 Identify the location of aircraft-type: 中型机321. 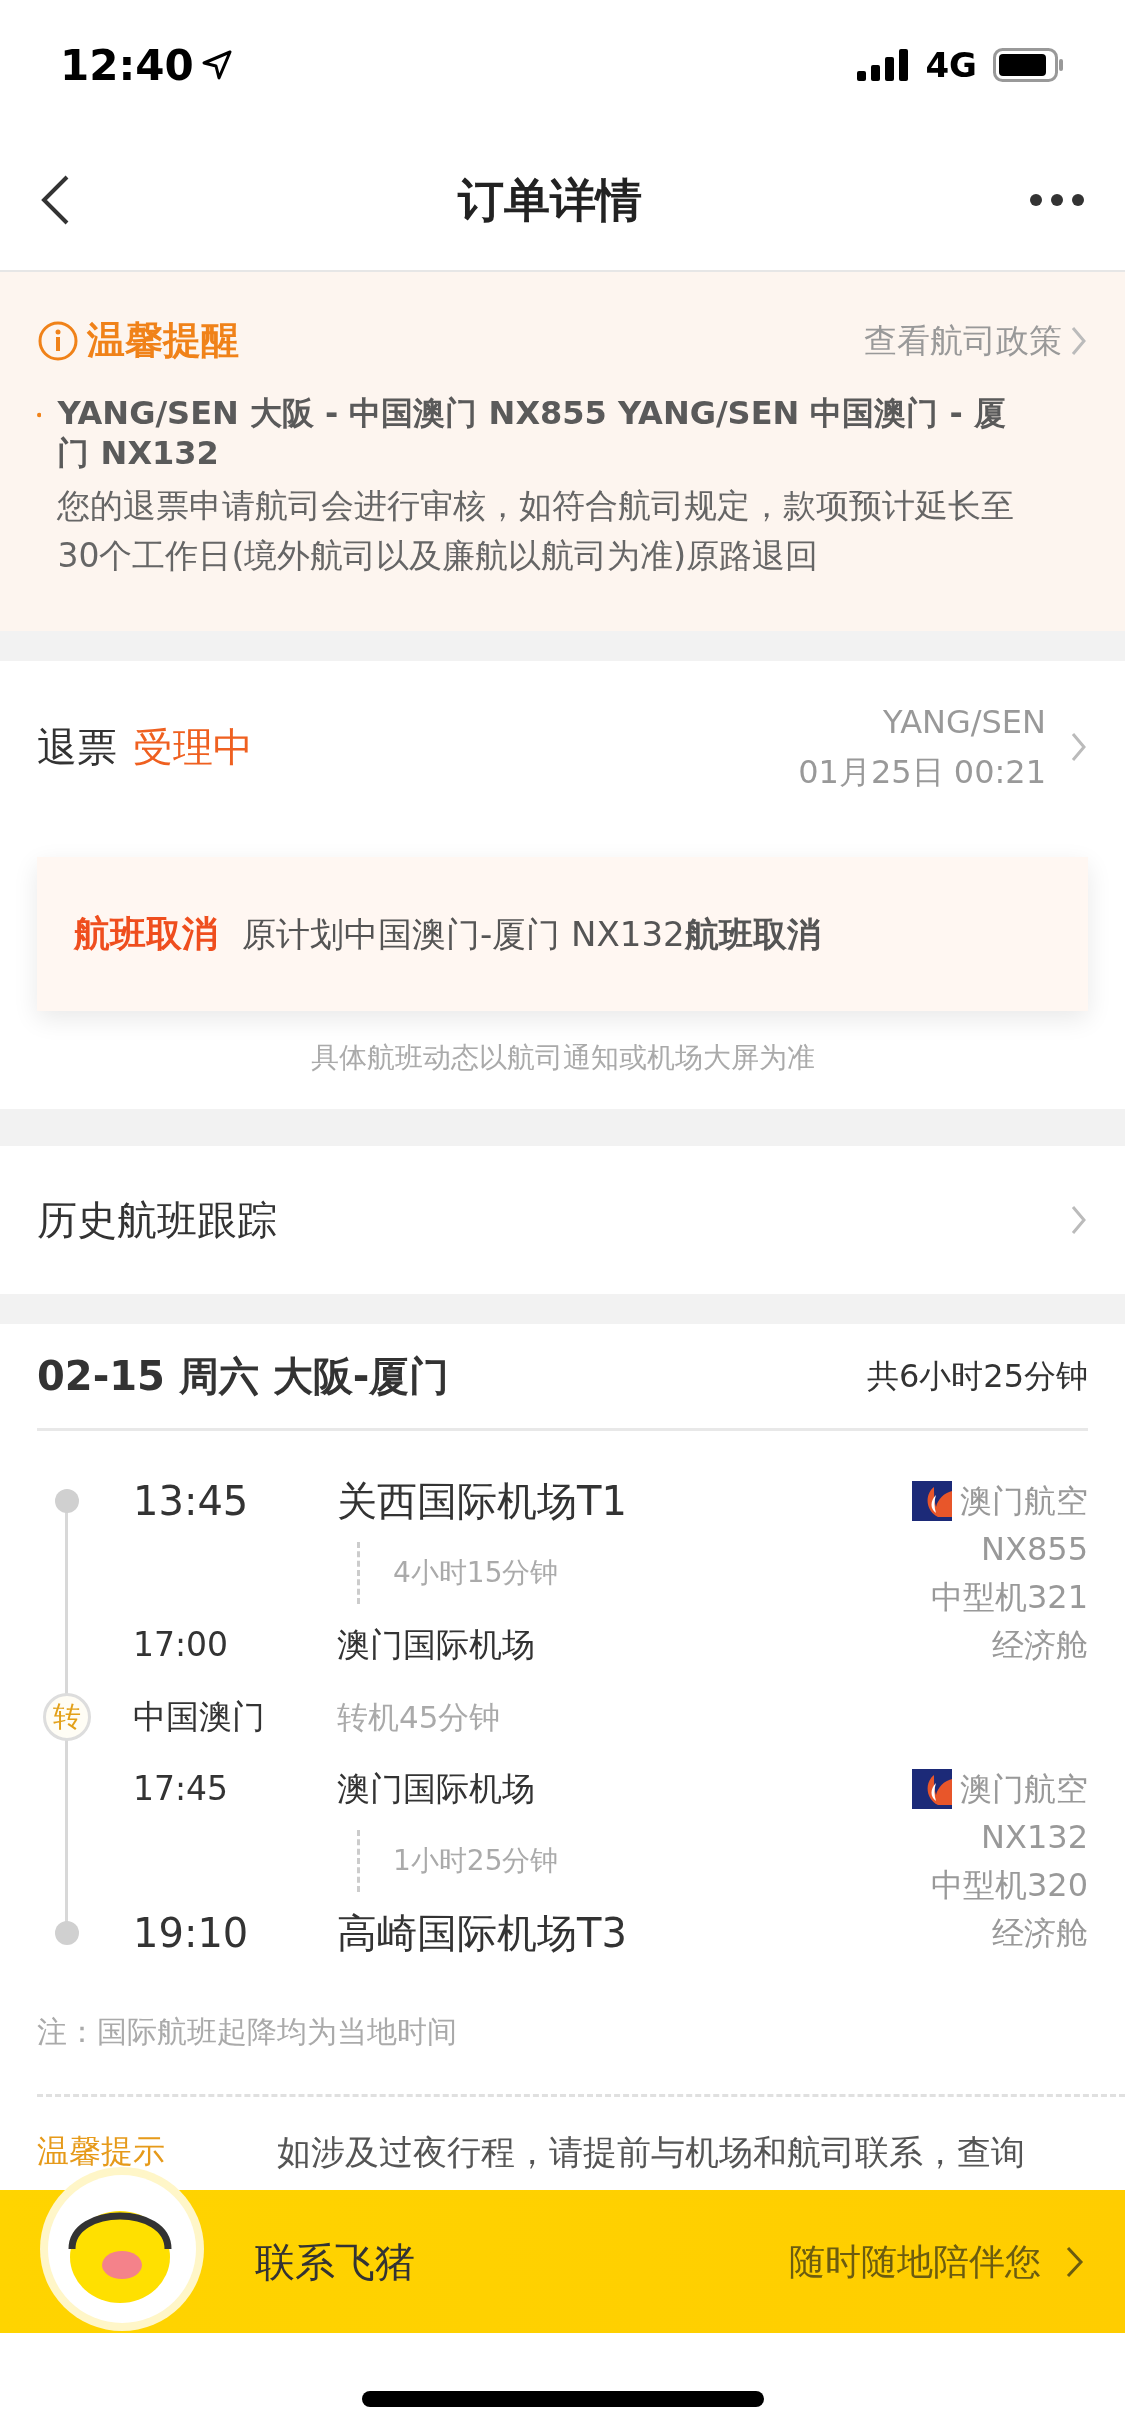
(1008, 1597).